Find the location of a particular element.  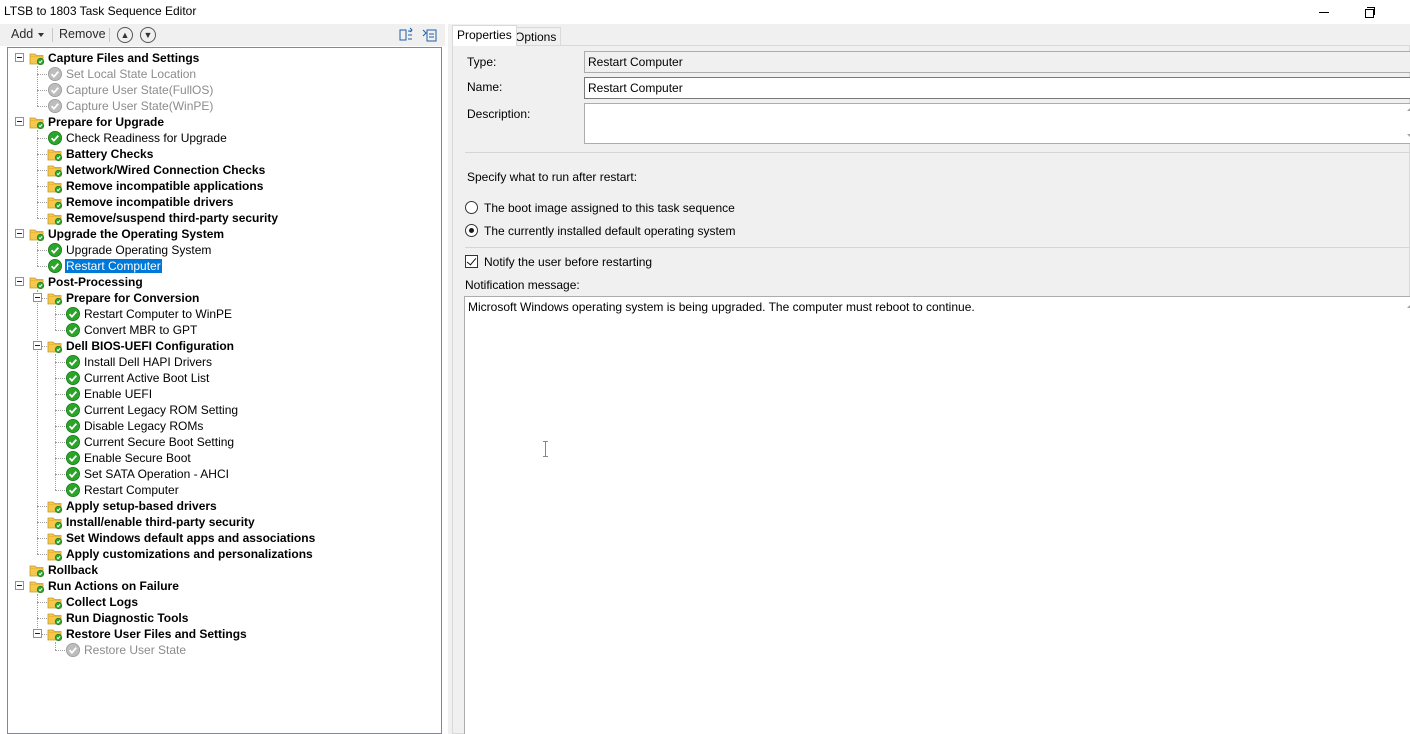

tree-step-item: Enable Secure Boot is located at coordinates (223, 458).